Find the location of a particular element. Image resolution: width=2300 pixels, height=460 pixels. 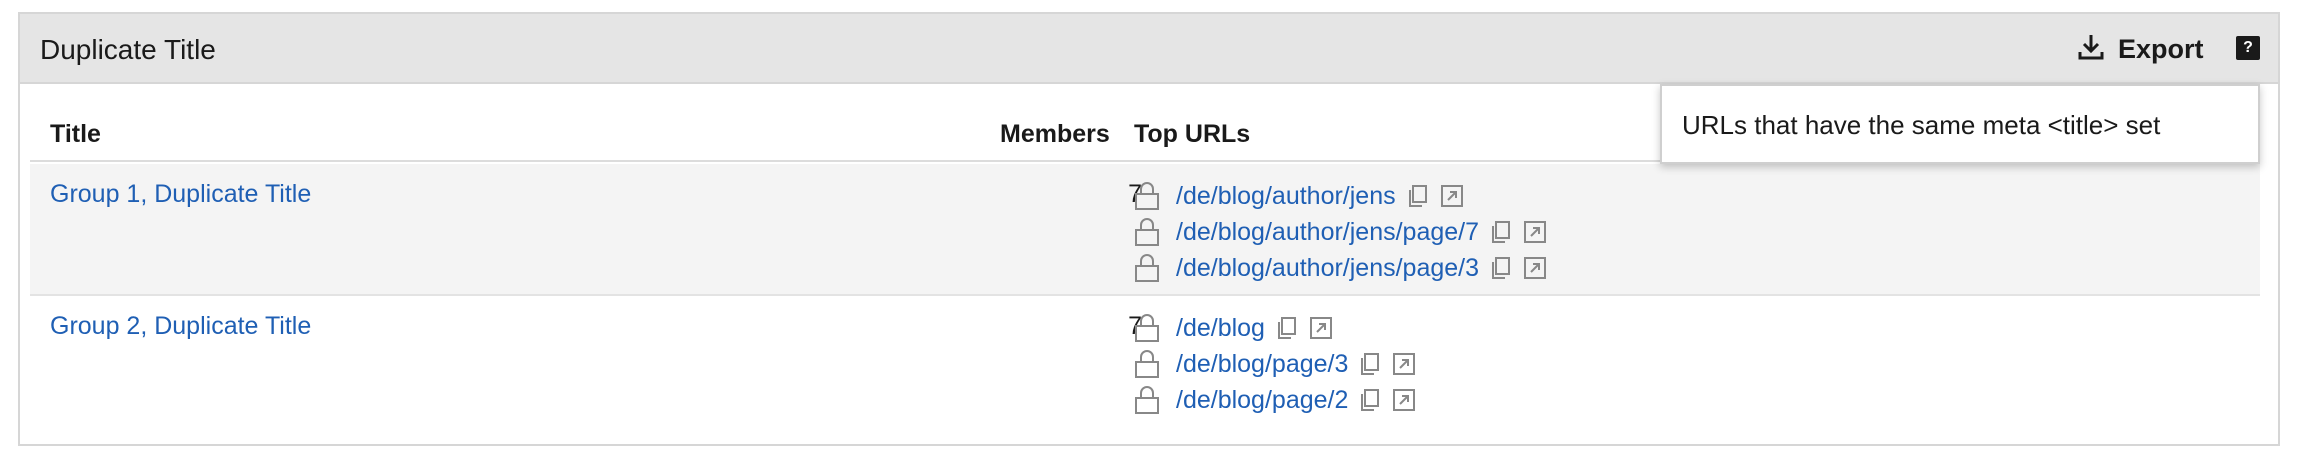

help-tooltip: URLs that have the same meta <title> set is located at coordinates (1960, 124).